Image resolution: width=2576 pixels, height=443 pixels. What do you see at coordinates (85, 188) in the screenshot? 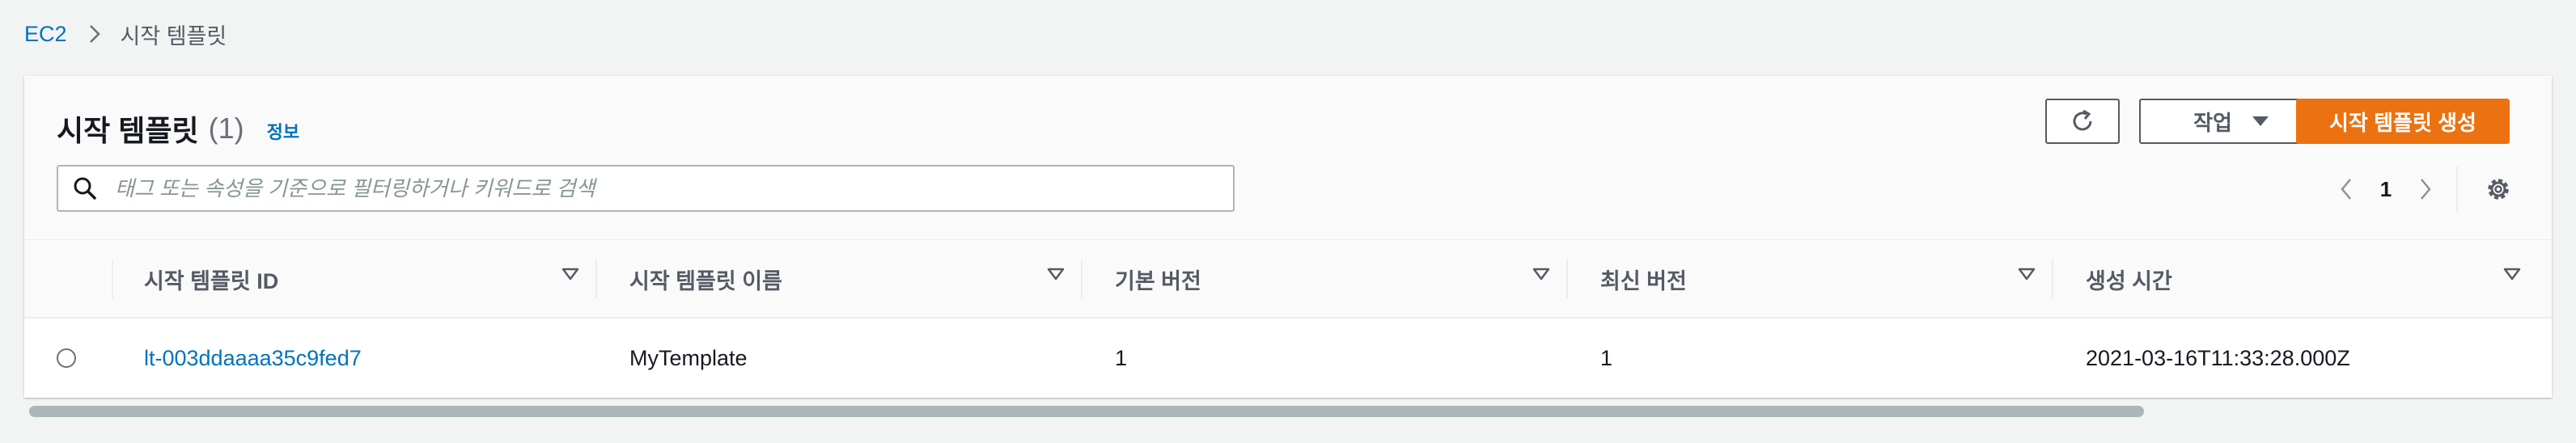
I see `search-icon` at bounding box center [85, 188].